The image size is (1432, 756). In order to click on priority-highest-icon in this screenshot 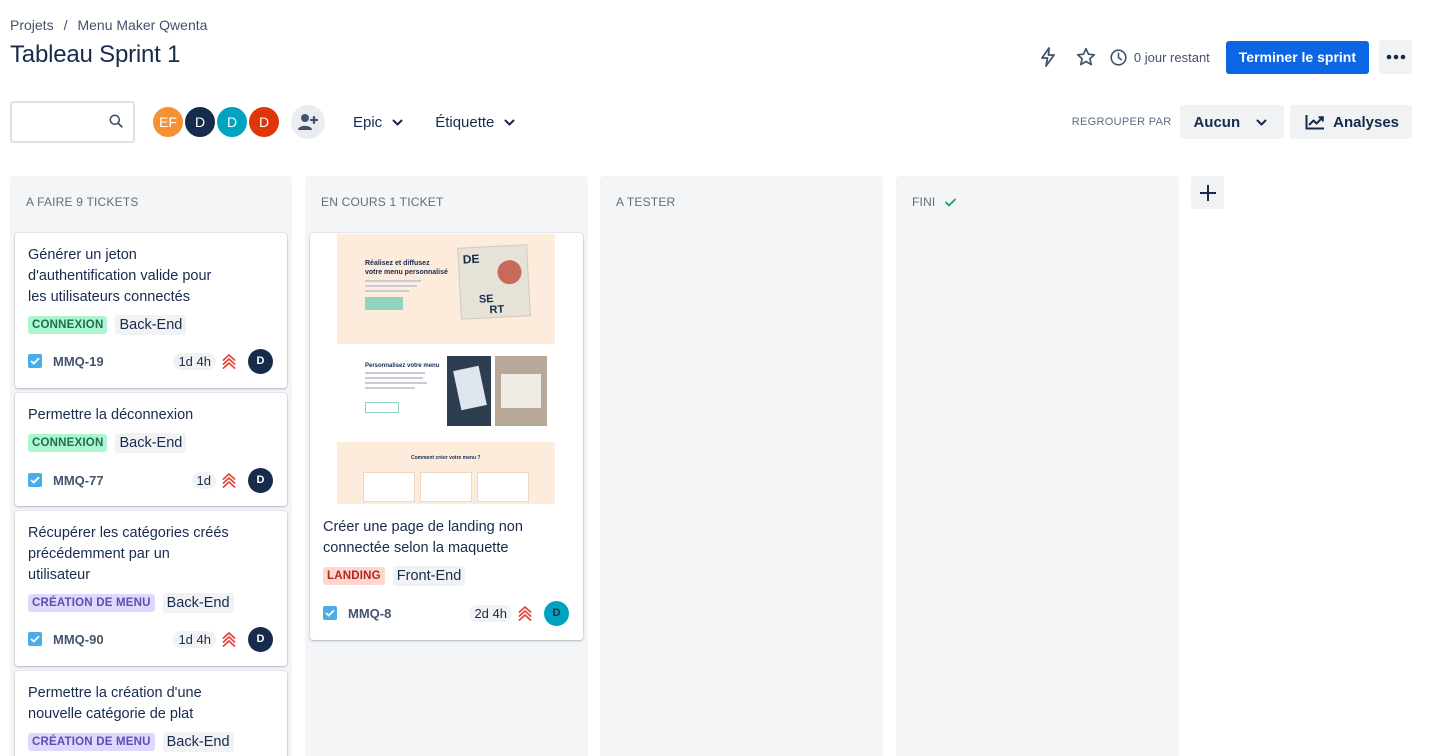, I will do `click(525, 613)`.